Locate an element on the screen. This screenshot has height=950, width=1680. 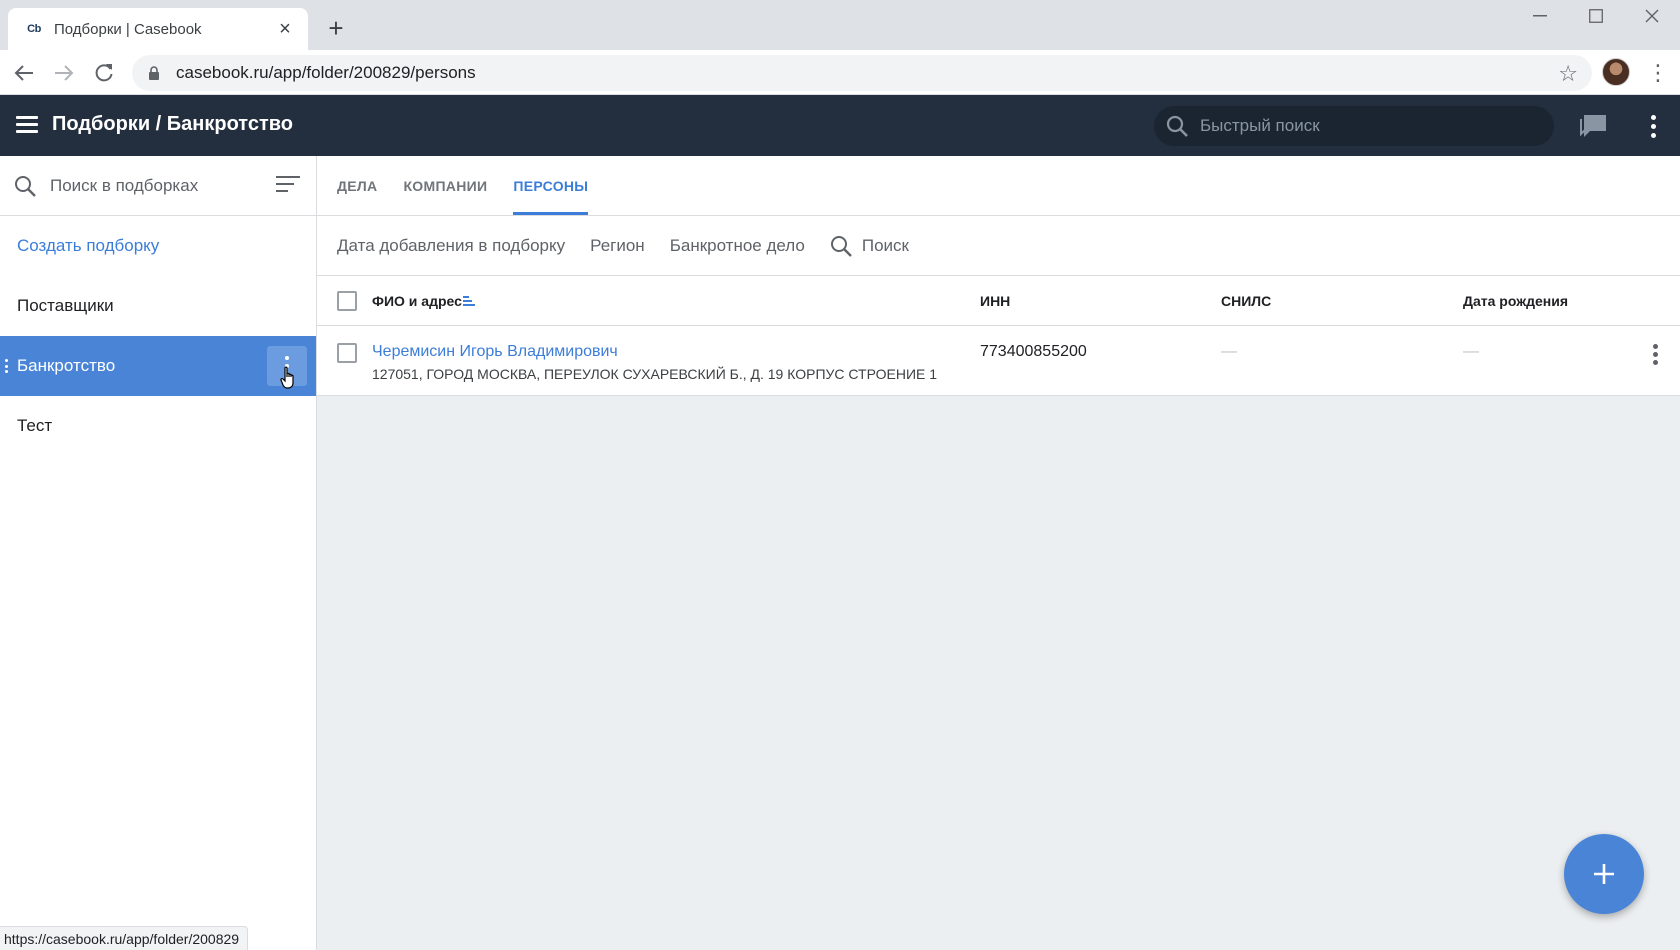
sidebar-item-label: Поставщики is located at coordinates (65, 305).